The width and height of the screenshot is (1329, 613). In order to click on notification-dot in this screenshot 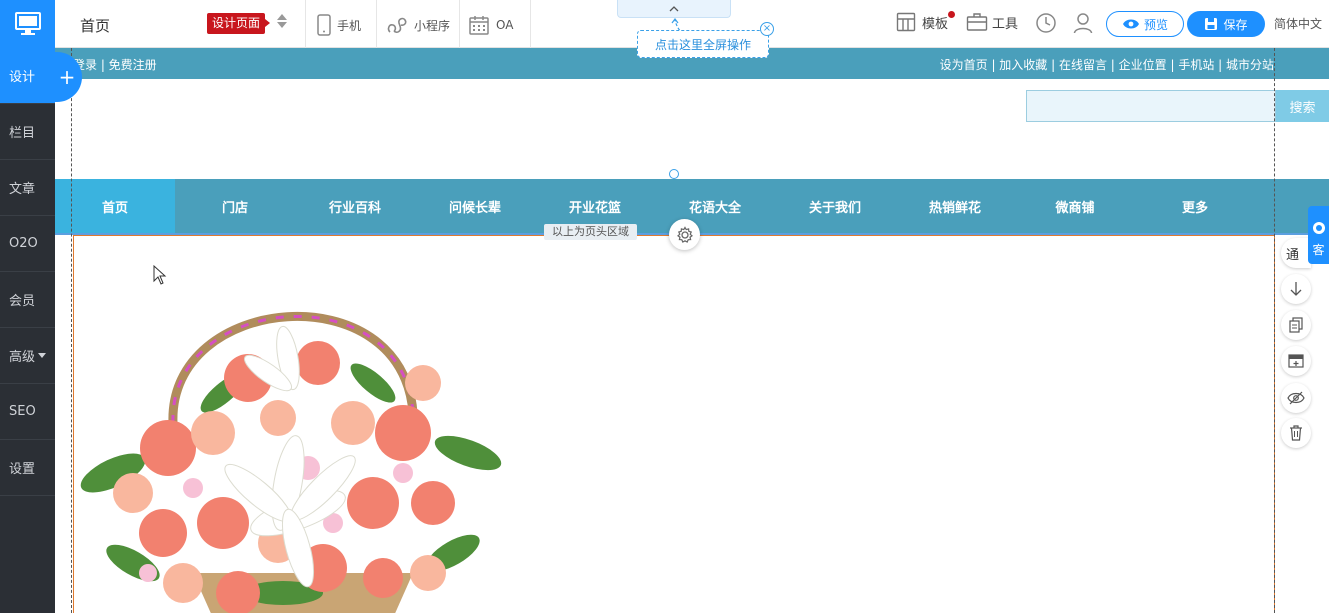, I will do `click(951, 14)`.